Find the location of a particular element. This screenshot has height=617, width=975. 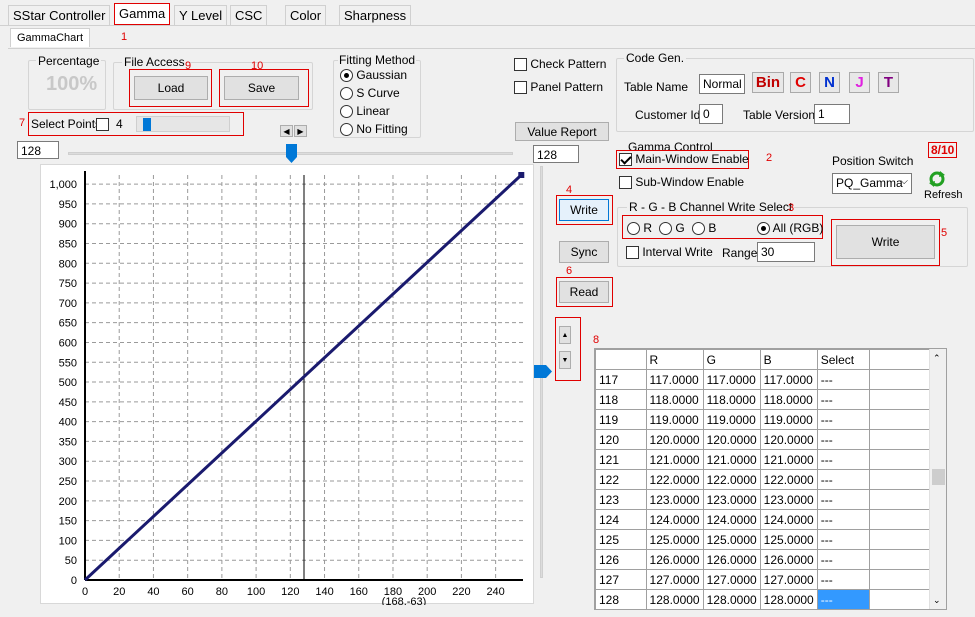

channel-r: R is located at coordinates (639, 228).